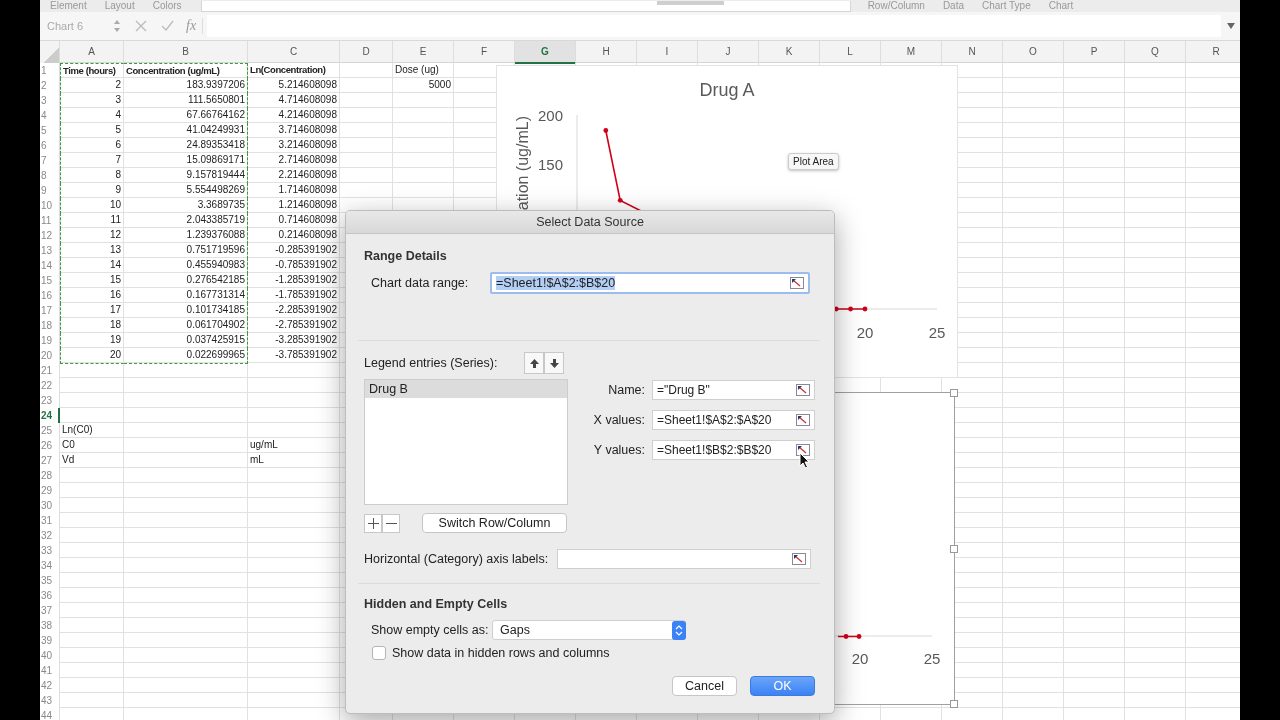 The width and height of the screenshot is (1280, 720). I want to click on table-cell-text: -1.785391902, so click(306, 295).